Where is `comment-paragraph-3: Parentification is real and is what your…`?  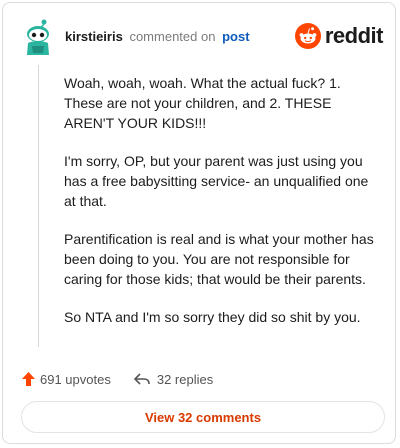
comment-paragraph-3: Parentification is real and is what your… is located at coordinates (219, 259).